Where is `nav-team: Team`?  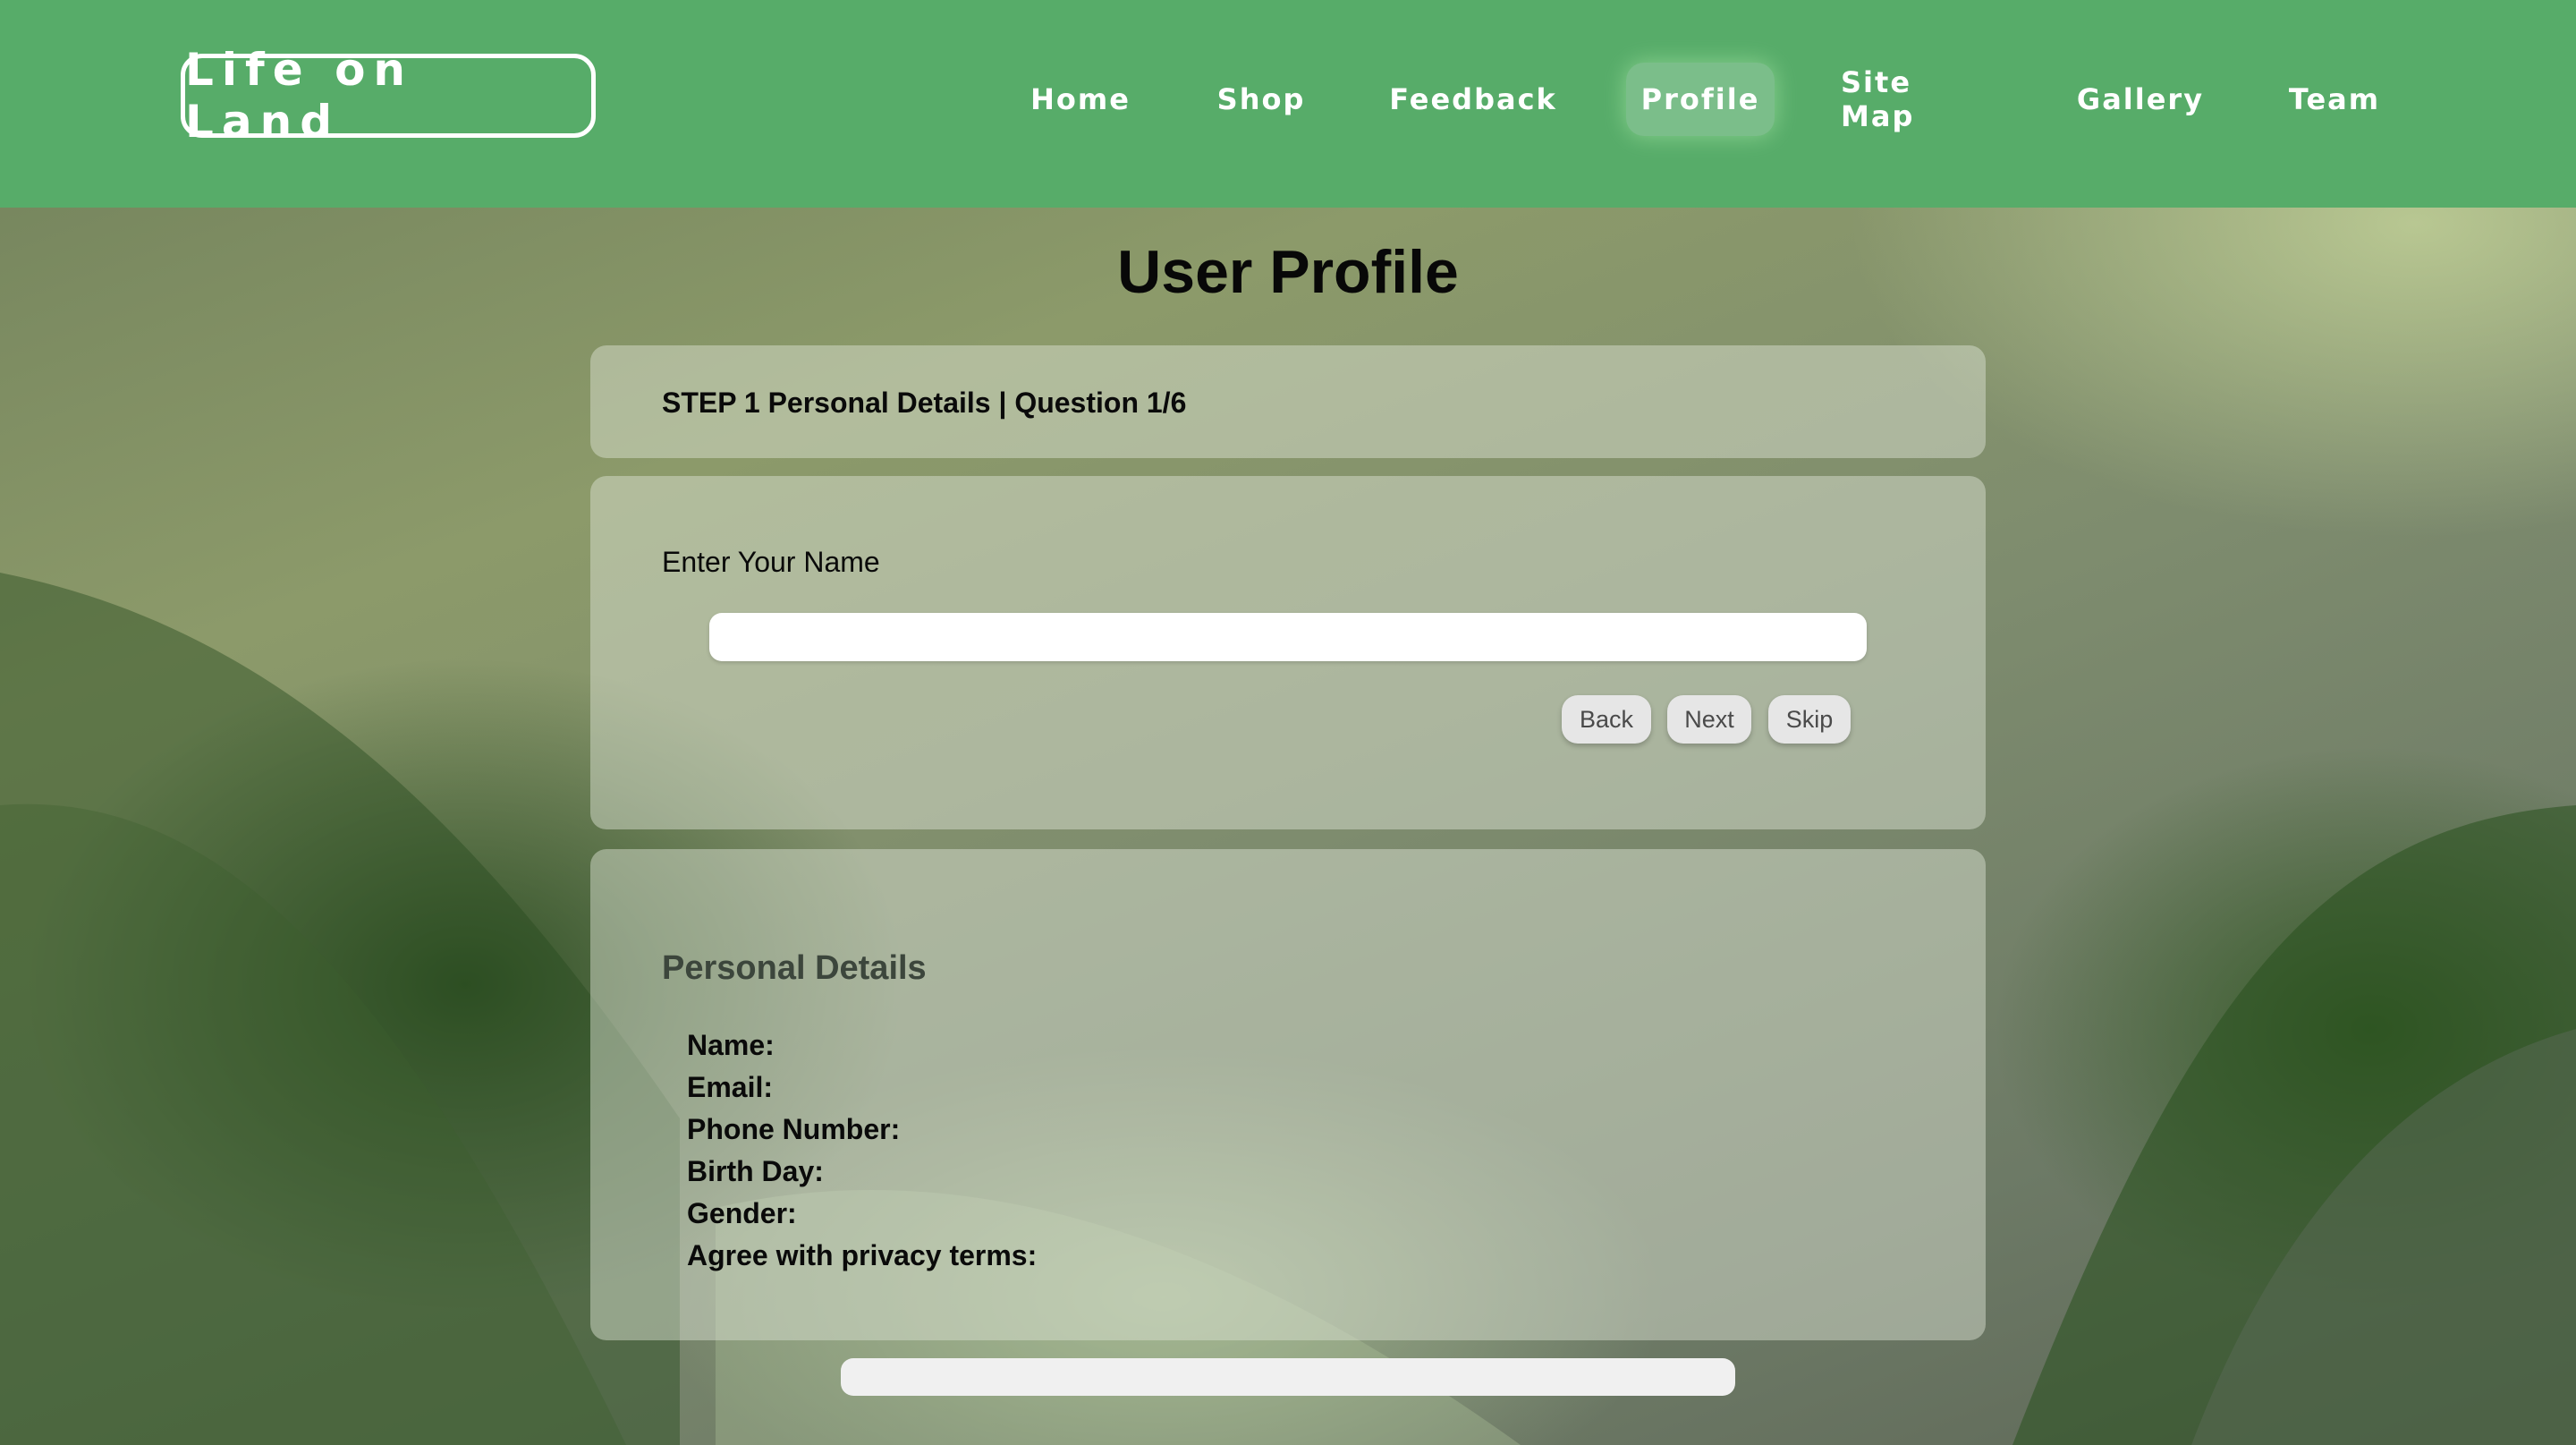 nav-team: Team is located at coordinates (2334, 99).